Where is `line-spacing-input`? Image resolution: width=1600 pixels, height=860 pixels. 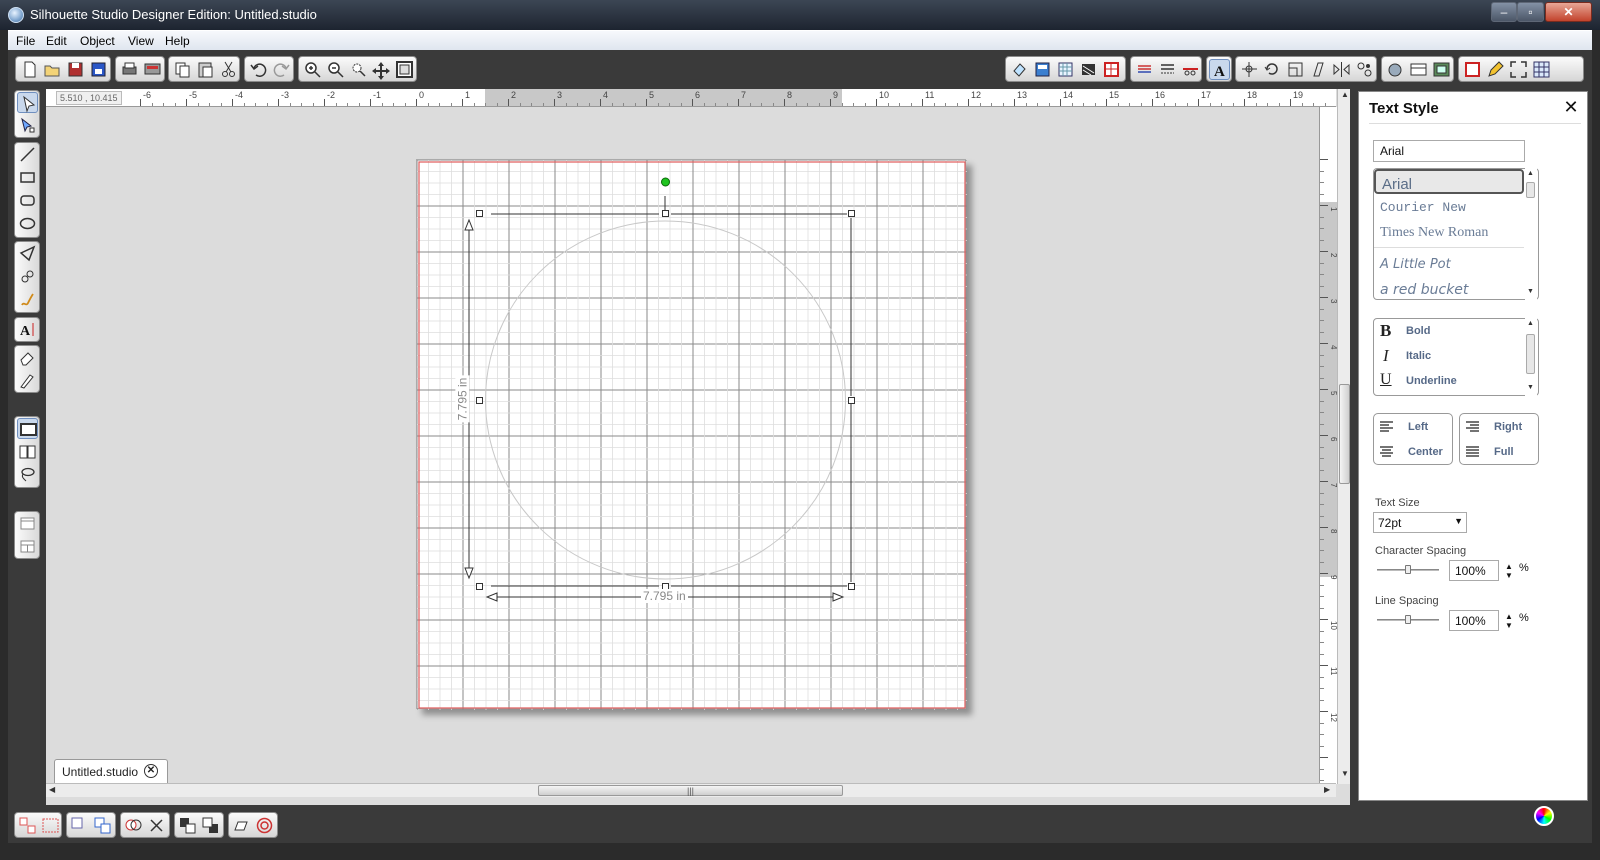 line-spacing-input is located at coordinates (1474, 620).